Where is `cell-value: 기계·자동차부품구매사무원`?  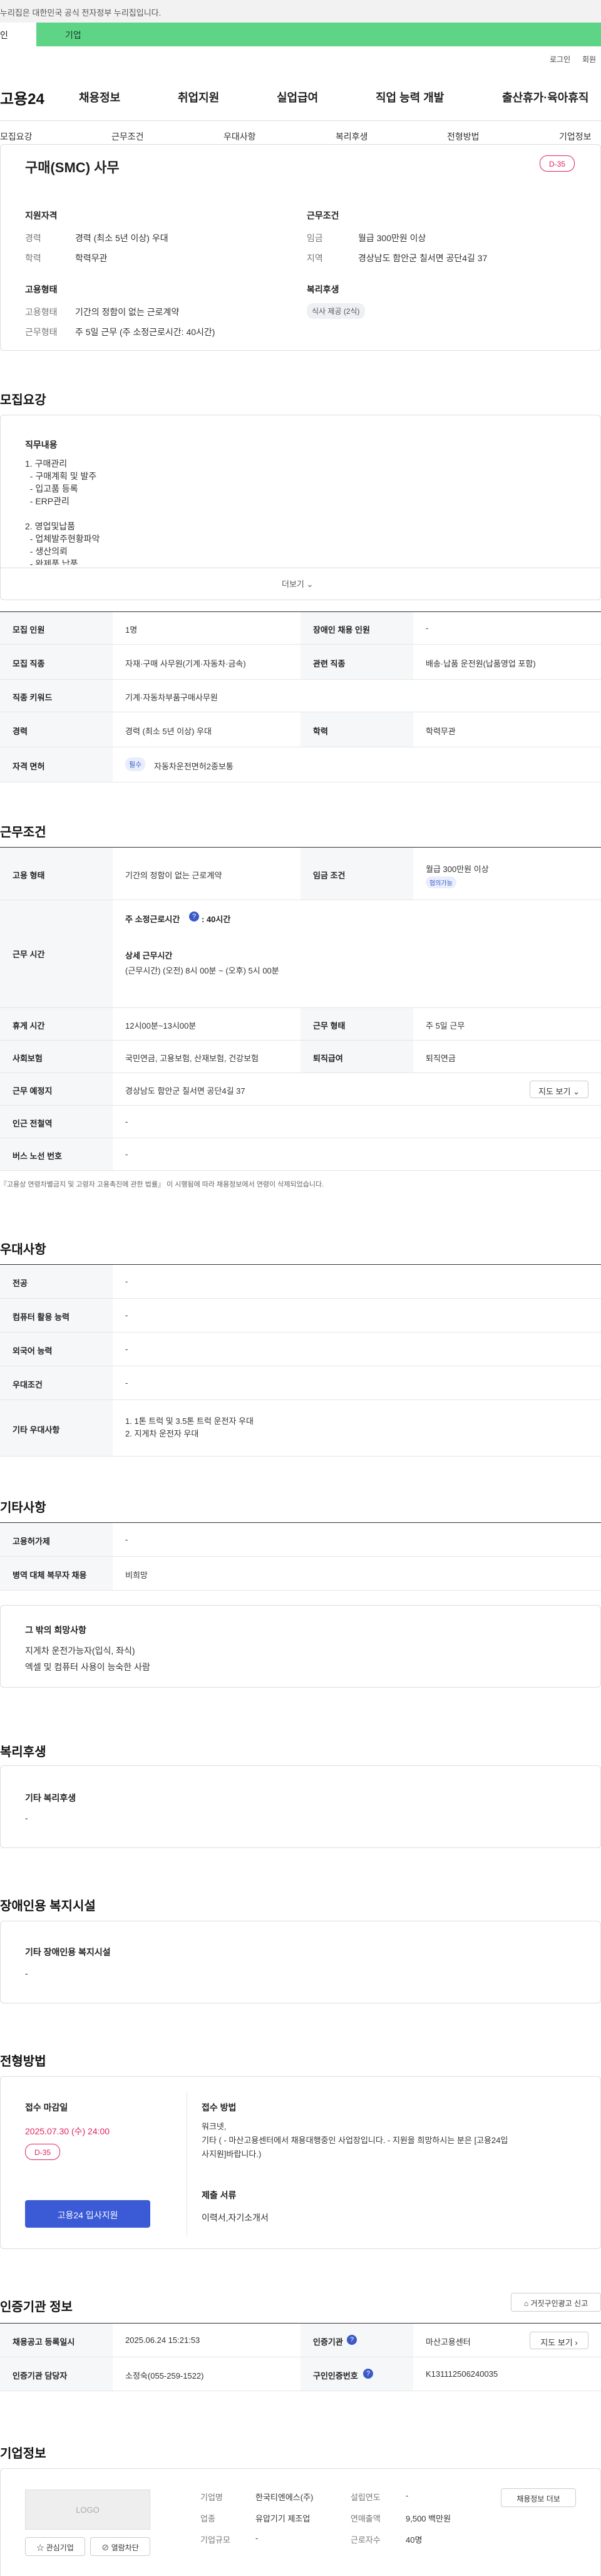 cell-value: 기계·자동차부품구매사무원 is located at coordinates (172, 697).